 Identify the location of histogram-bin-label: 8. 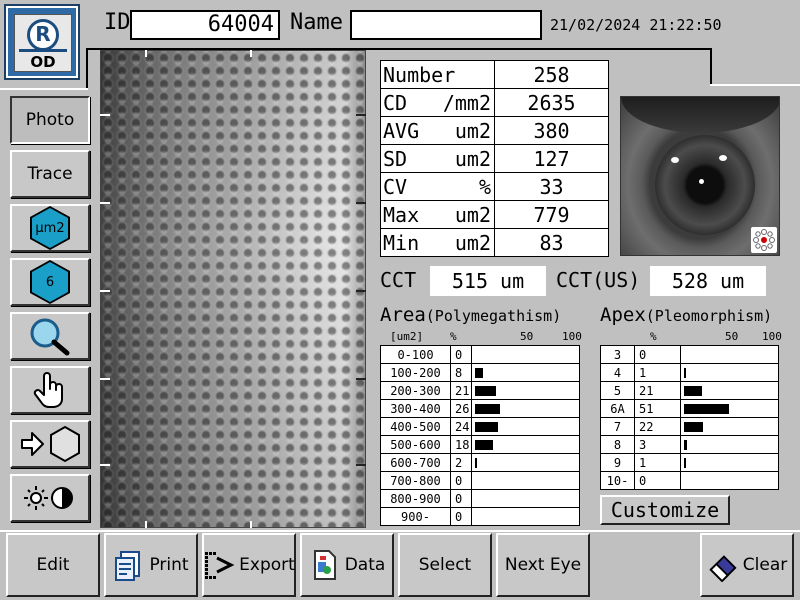
(617, 444).